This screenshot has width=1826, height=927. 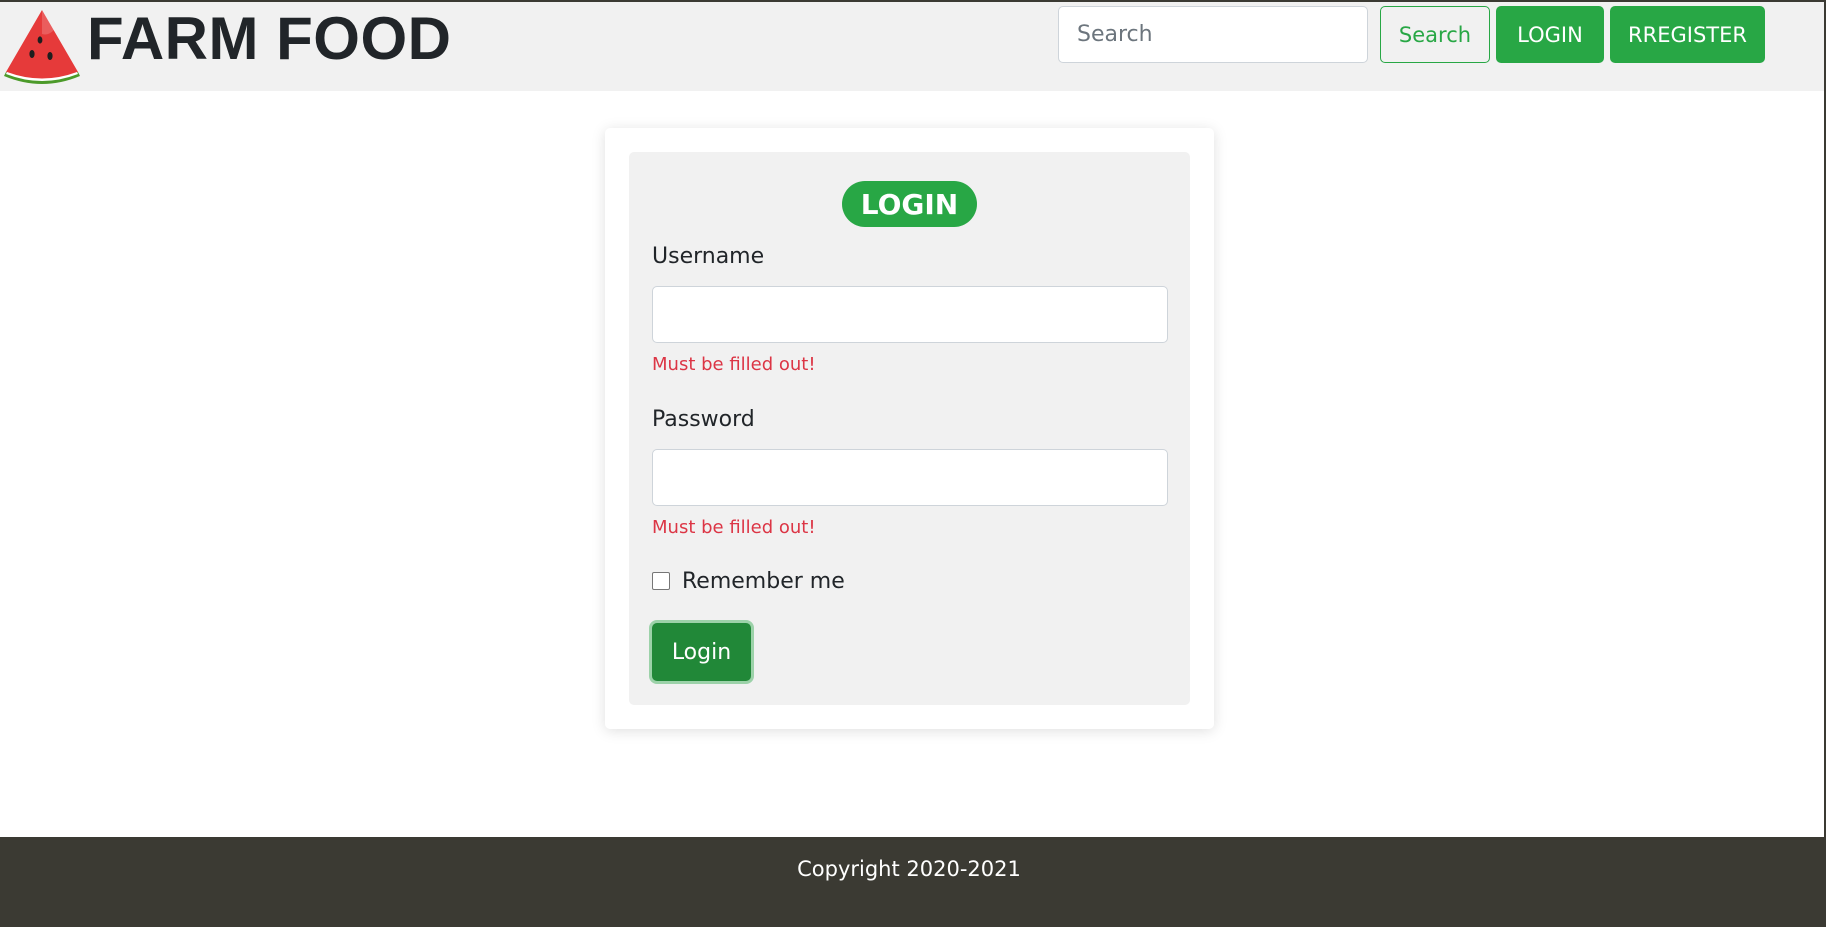 I want to click on copyright-text: Copyright 2020-2021, so click(x=909, y=869).